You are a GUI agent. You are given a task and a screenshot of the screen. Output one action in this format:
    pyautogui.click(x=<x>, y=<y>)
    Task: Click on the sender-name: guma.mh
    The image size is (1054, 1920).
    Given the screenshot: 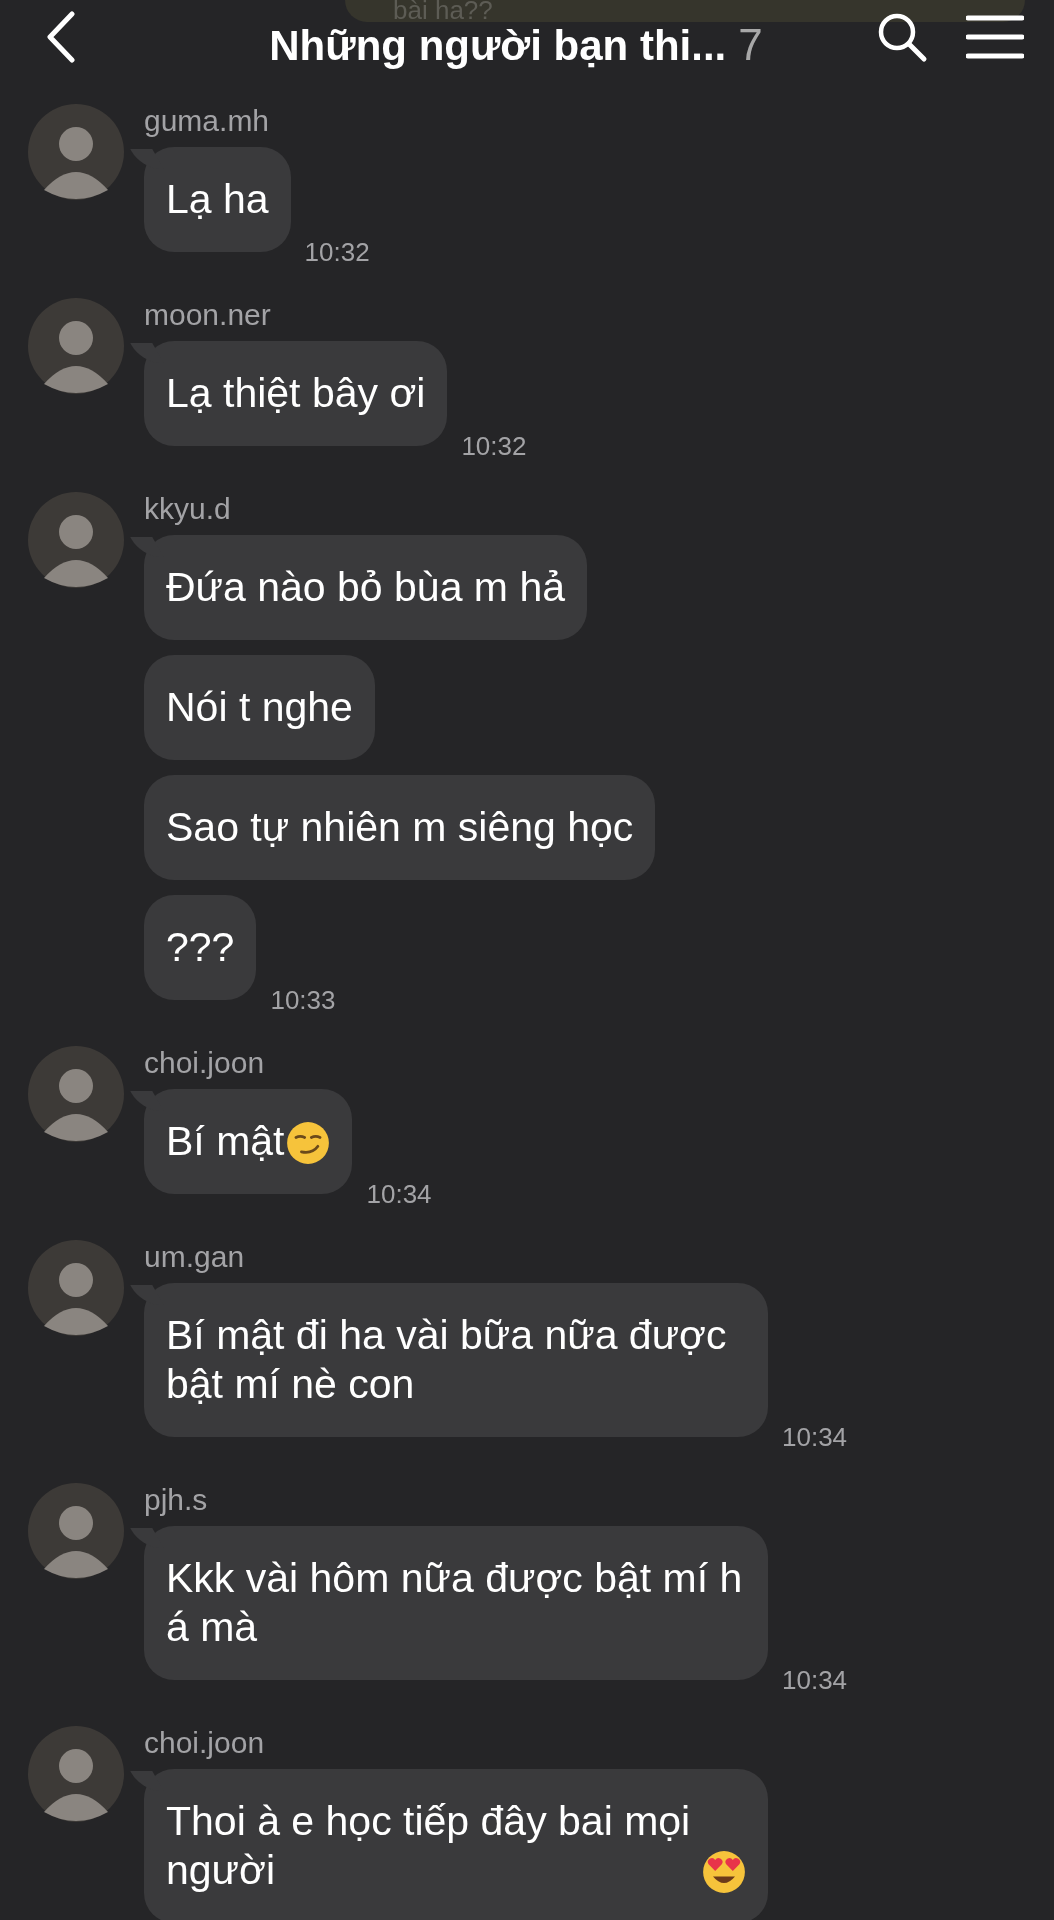 What is the action you would take?
    pyautogui.click(x=207, y=121)
    